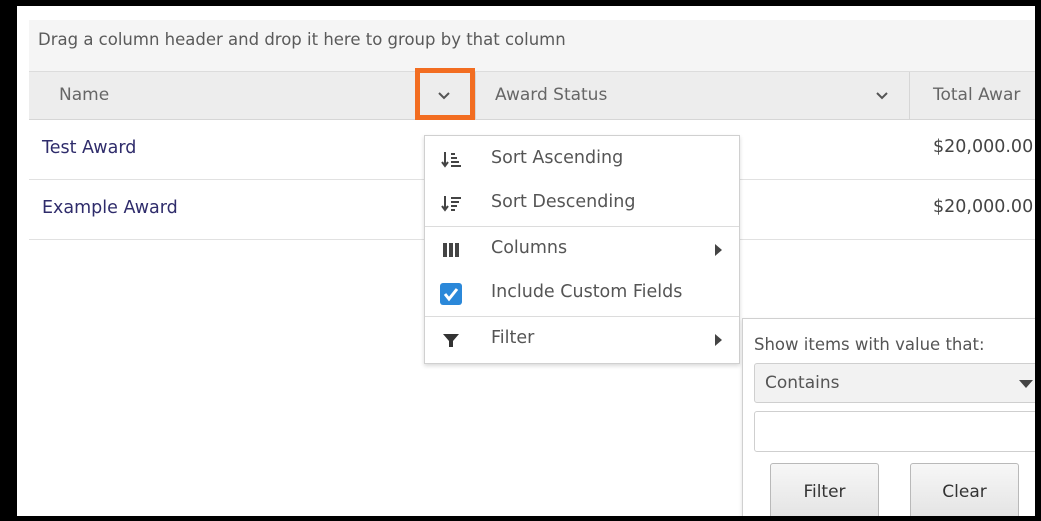  I want to click on menu-label: Columns, so click(529, 248).